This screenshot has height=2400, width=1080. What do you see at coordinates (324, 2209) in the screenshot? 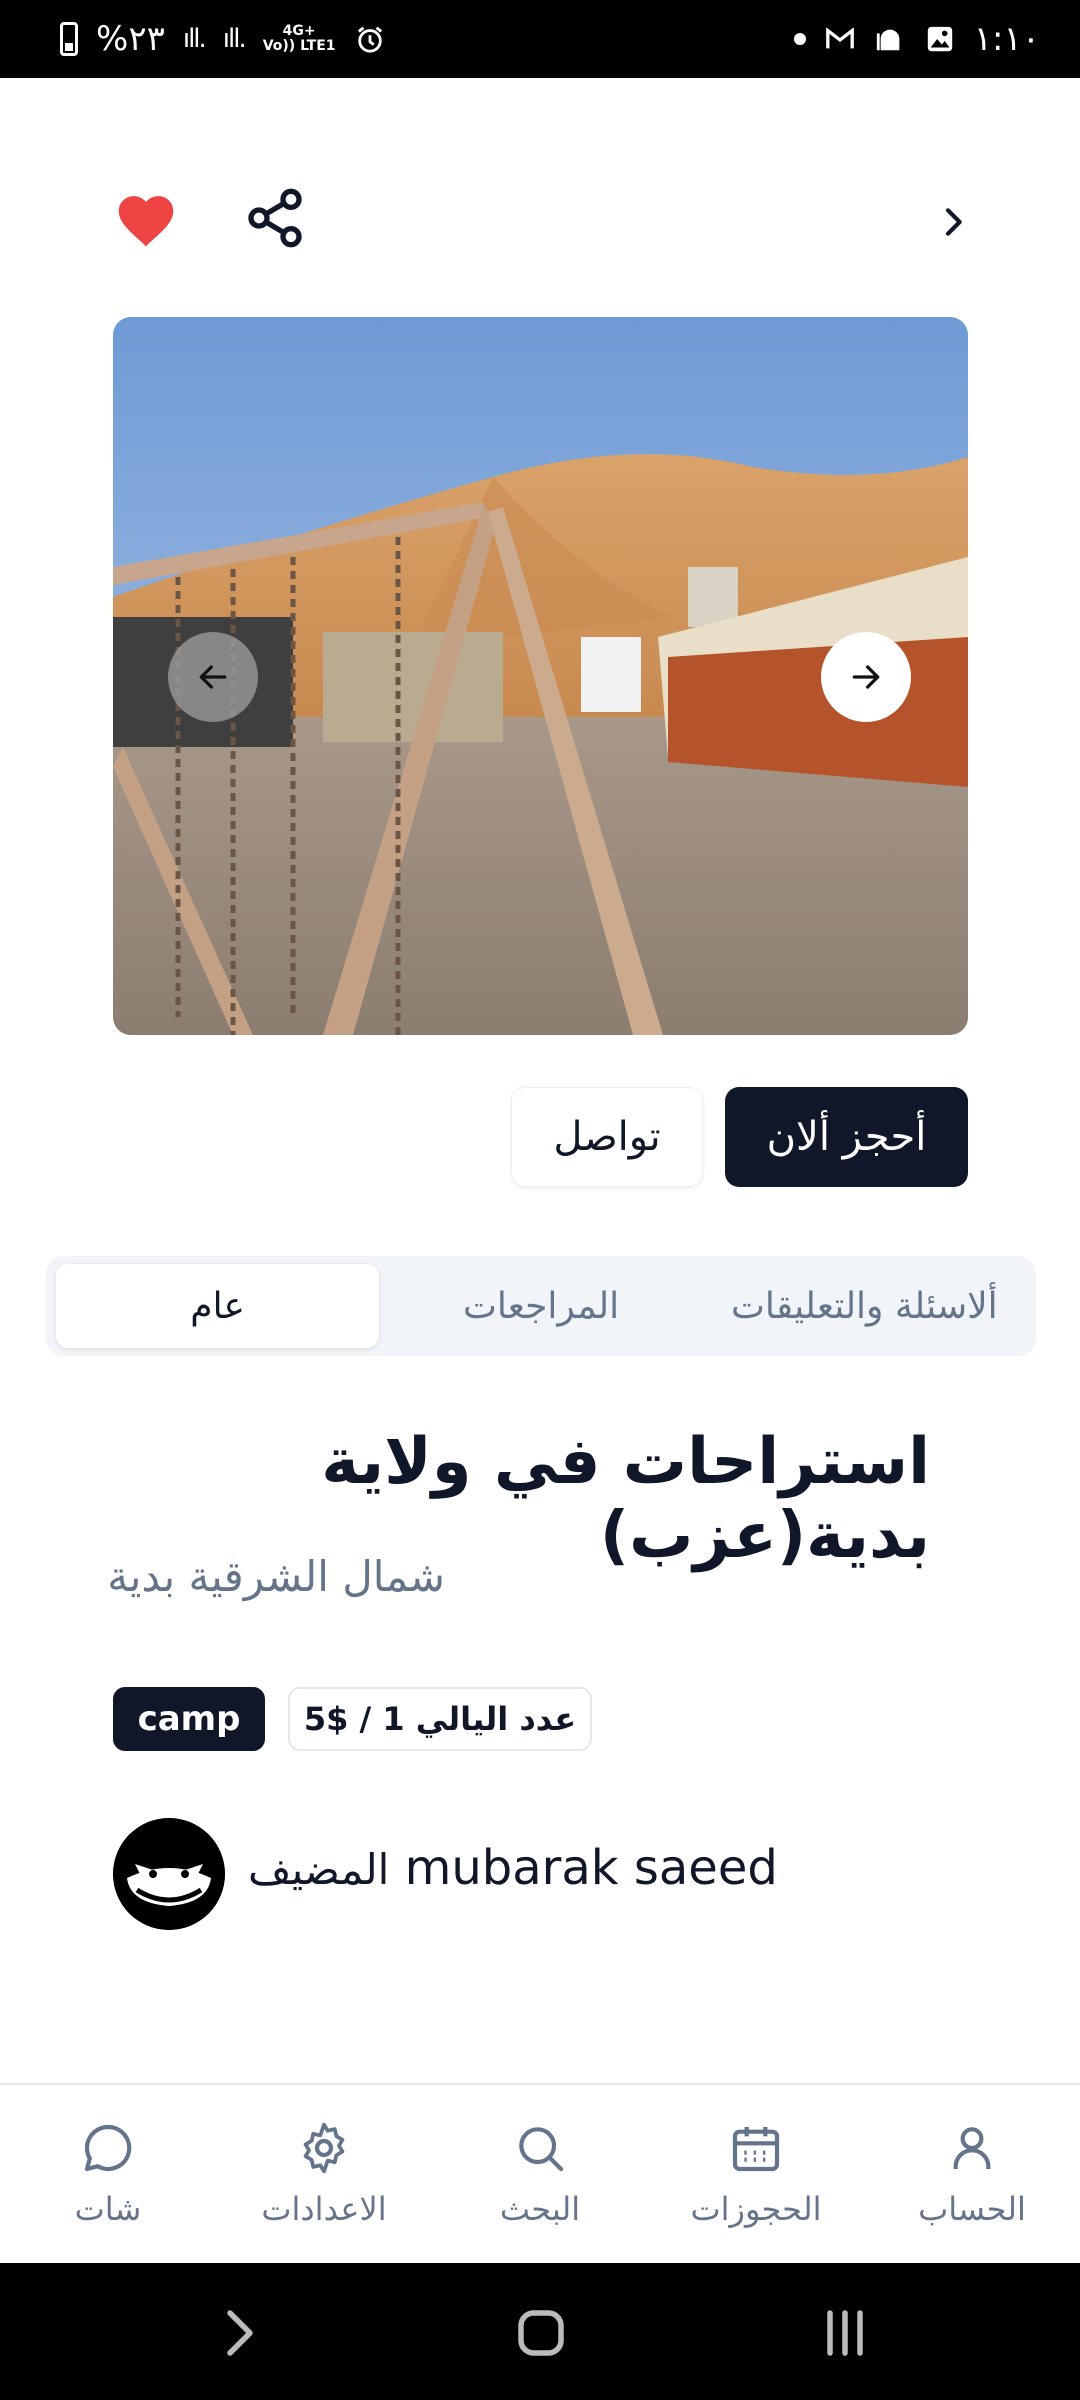
I see `nav-settings-label: الاعدادات` at bounding box center [324, 2209].